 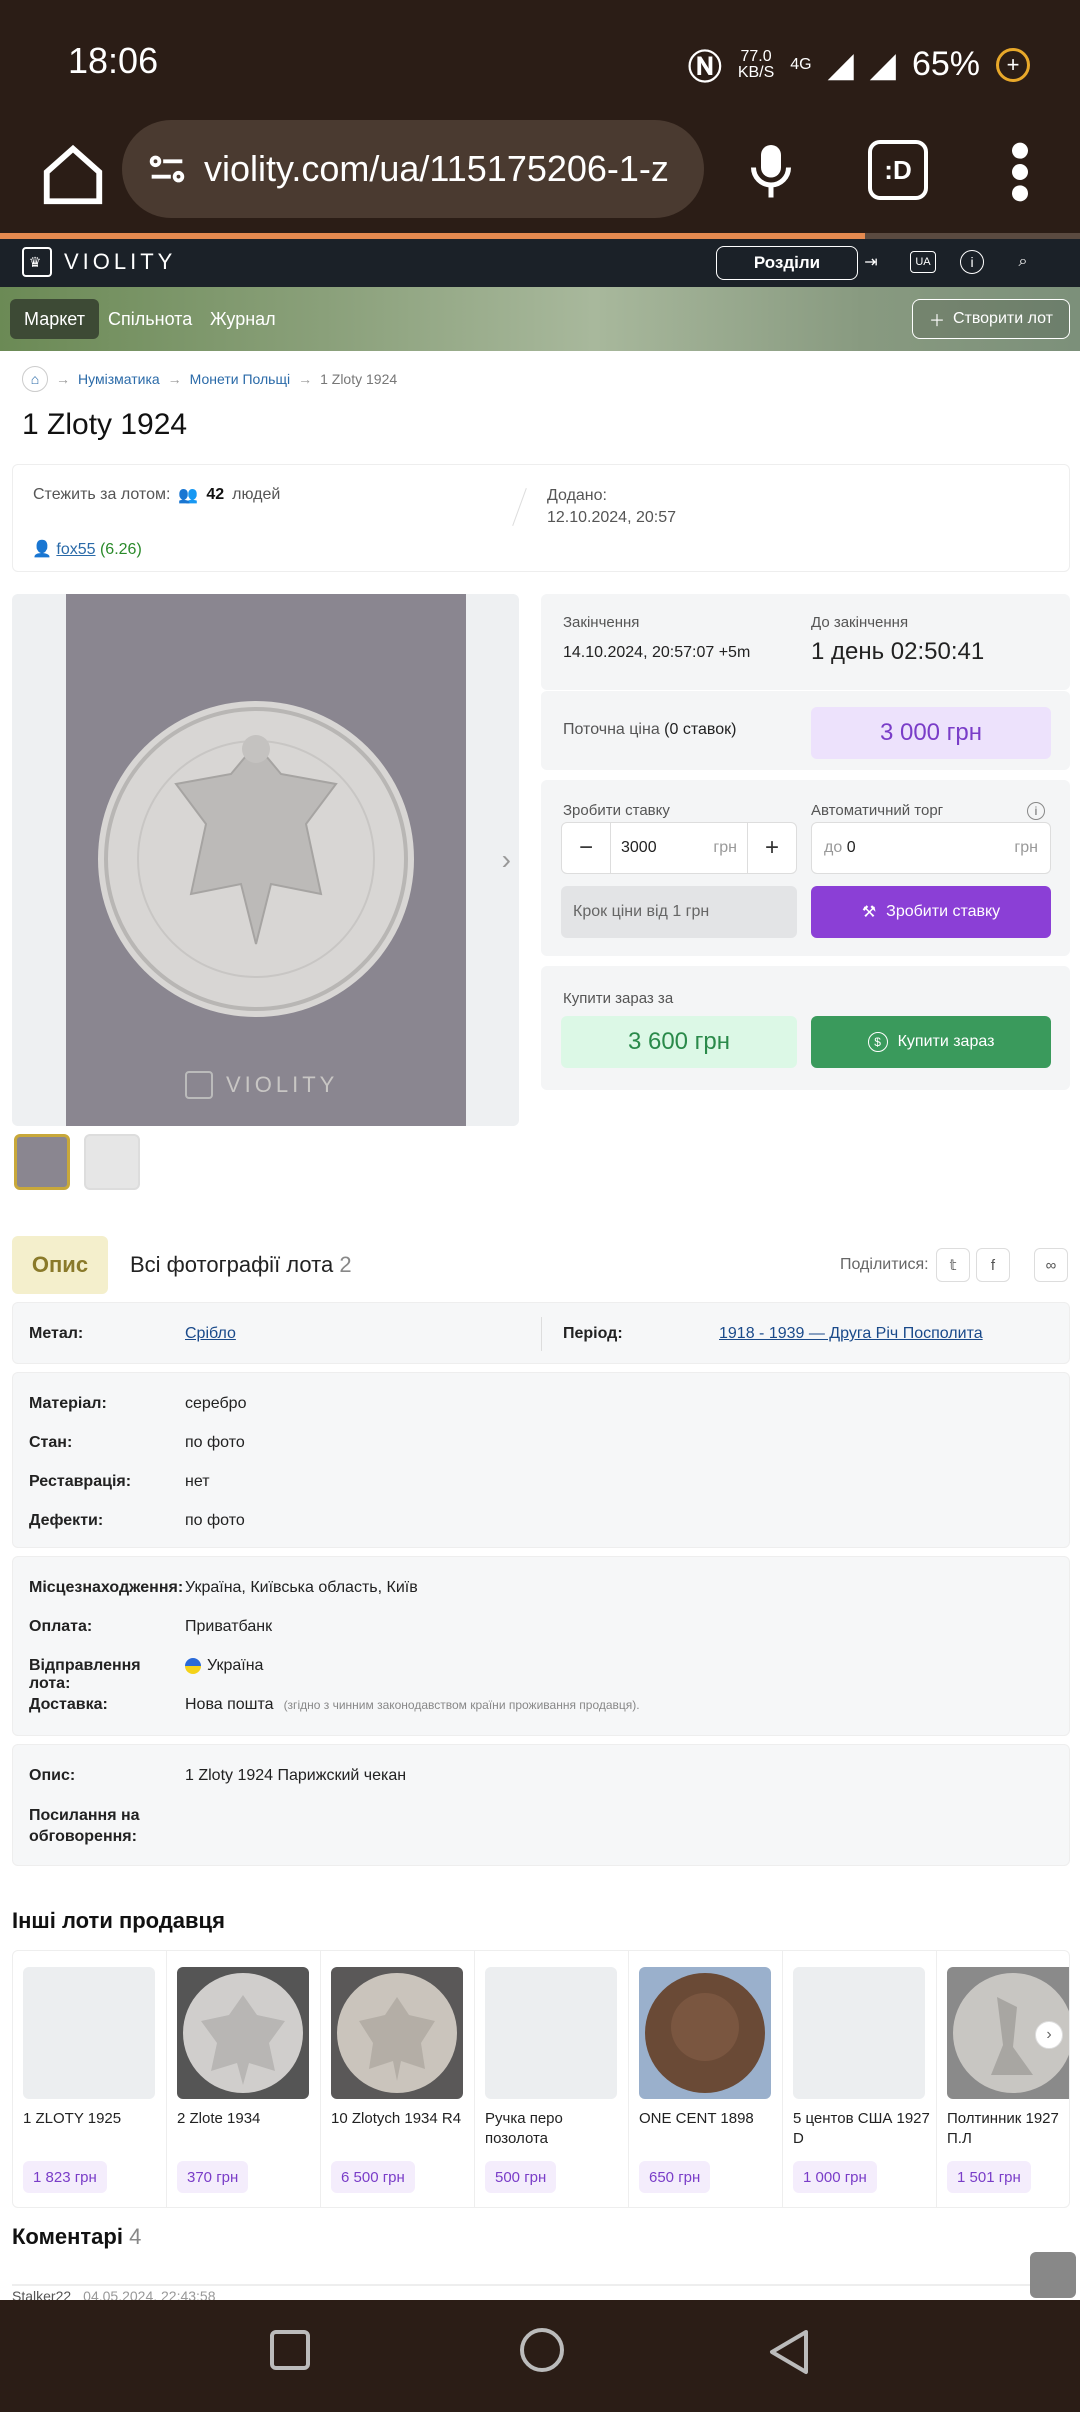 I want to click on more-menu-icon, so click(x=1020, y=172).